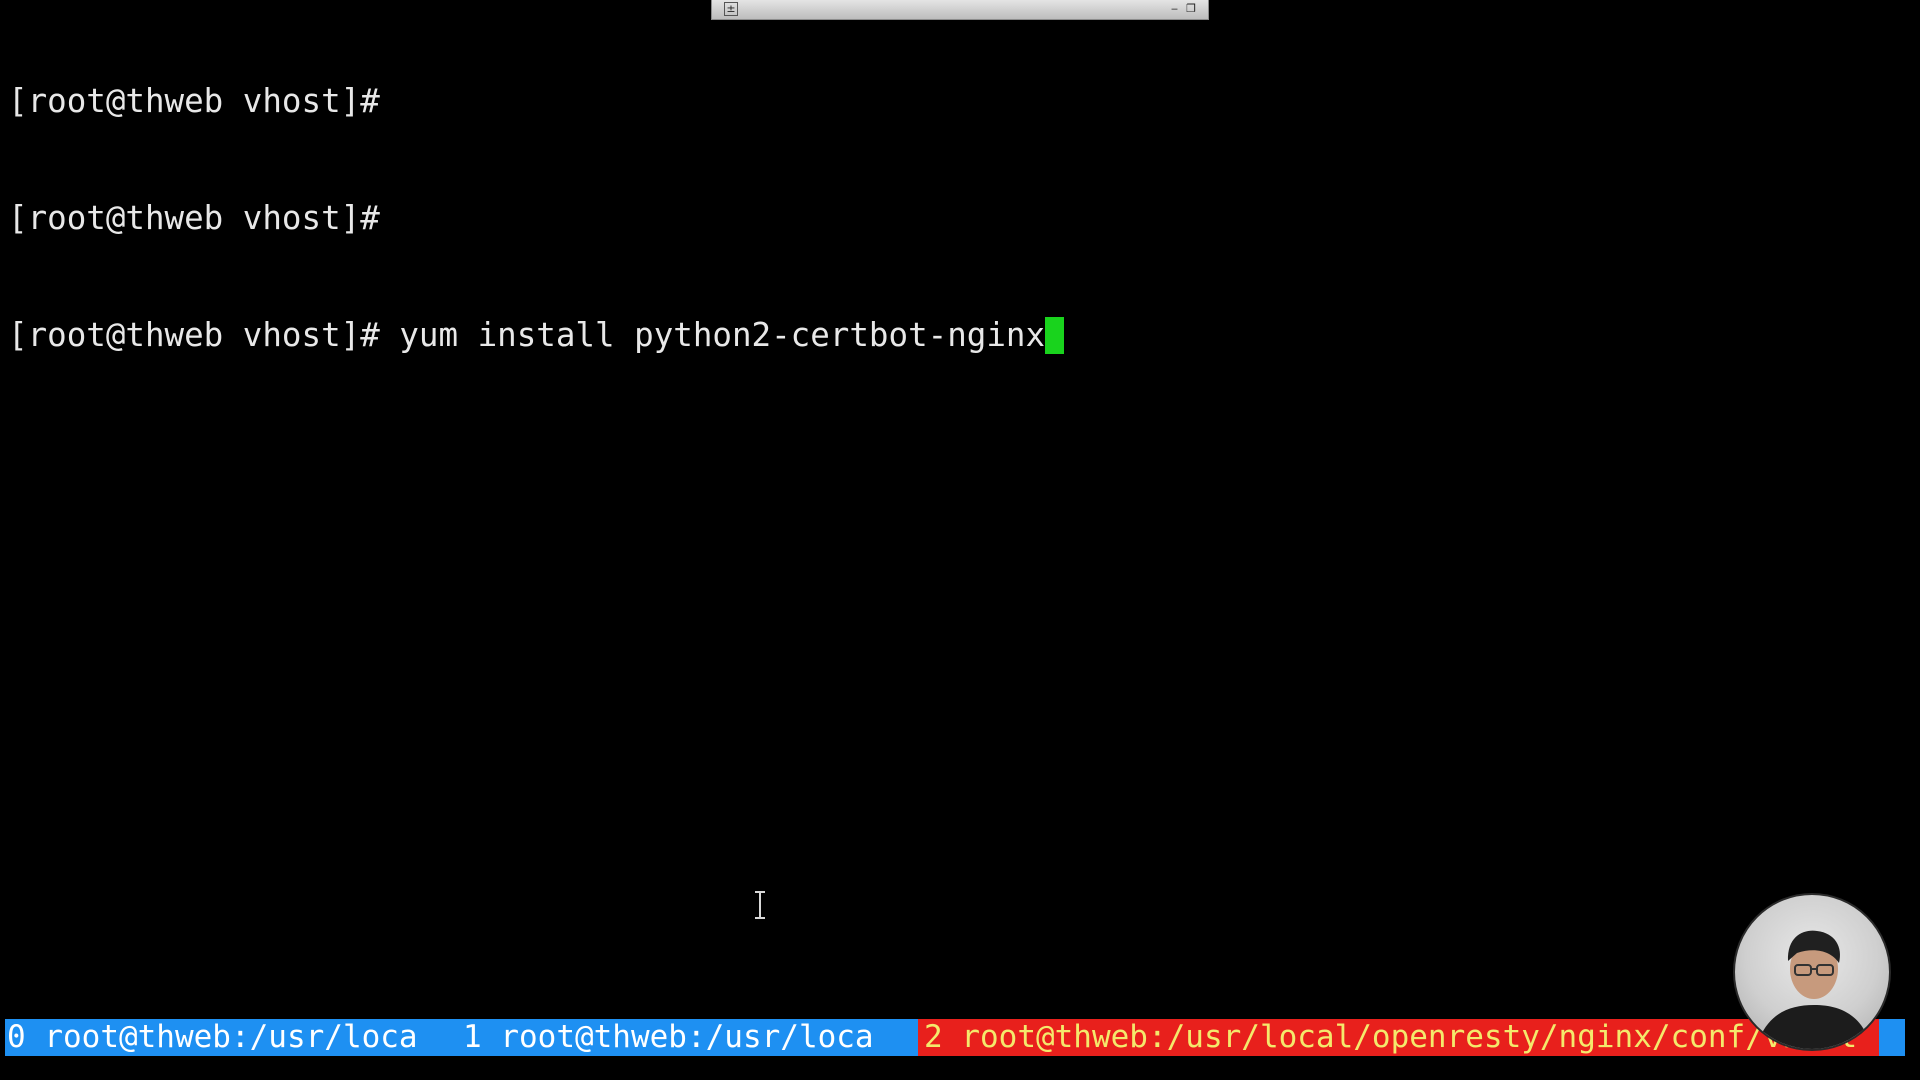 This screenshot has height=1080, width=1920. What do you see at coordinates (668, 1037) in the screenshot?
I see `tmux-window-1: 1 root@thweb:/usr/loca` at bounding box center [668, 1037].